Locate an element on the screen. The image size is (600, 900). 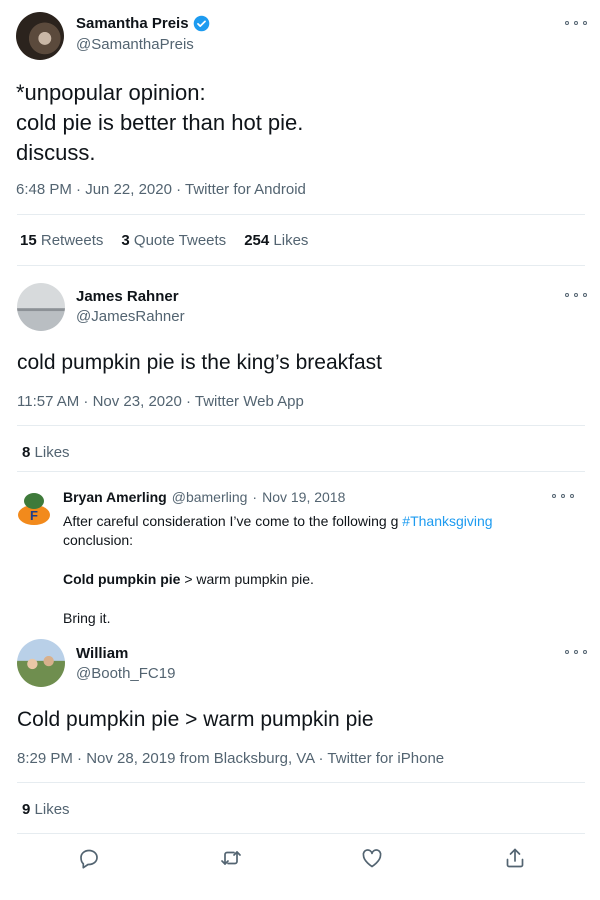
reply-text: cold pumpkin pie is the king’s breakfast is located at coordinates (199, 362).